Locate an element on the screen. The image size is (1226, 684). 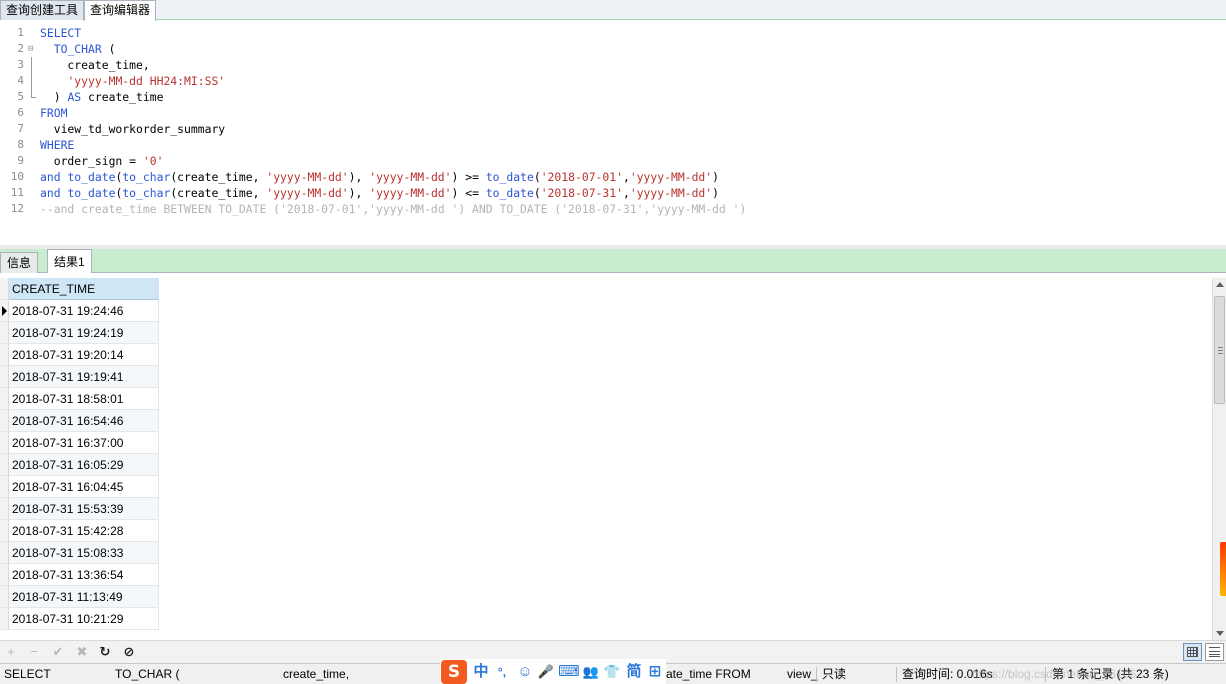
fold-collapse-icon: ⊟ is located at coordinates (30, 49).